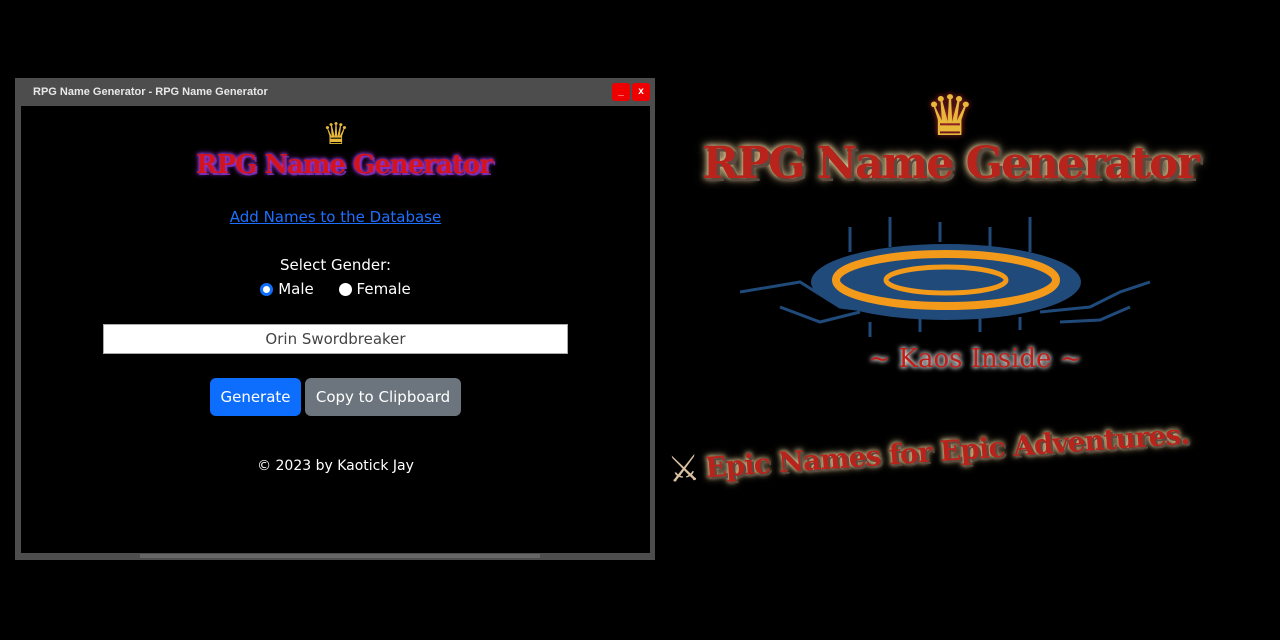 This screenshot has height=640, width=1280. I want to click on banner-logo-text: RPG Name Generator, so click(950, 163).